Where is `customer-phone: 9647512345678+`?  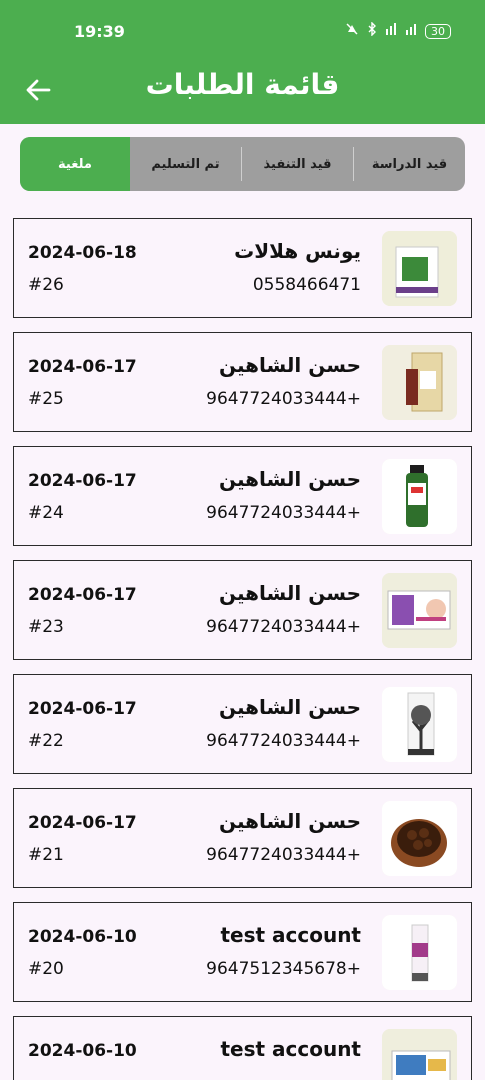 customer-phone: 9647512345678+ is located at coordinates (283, 969).